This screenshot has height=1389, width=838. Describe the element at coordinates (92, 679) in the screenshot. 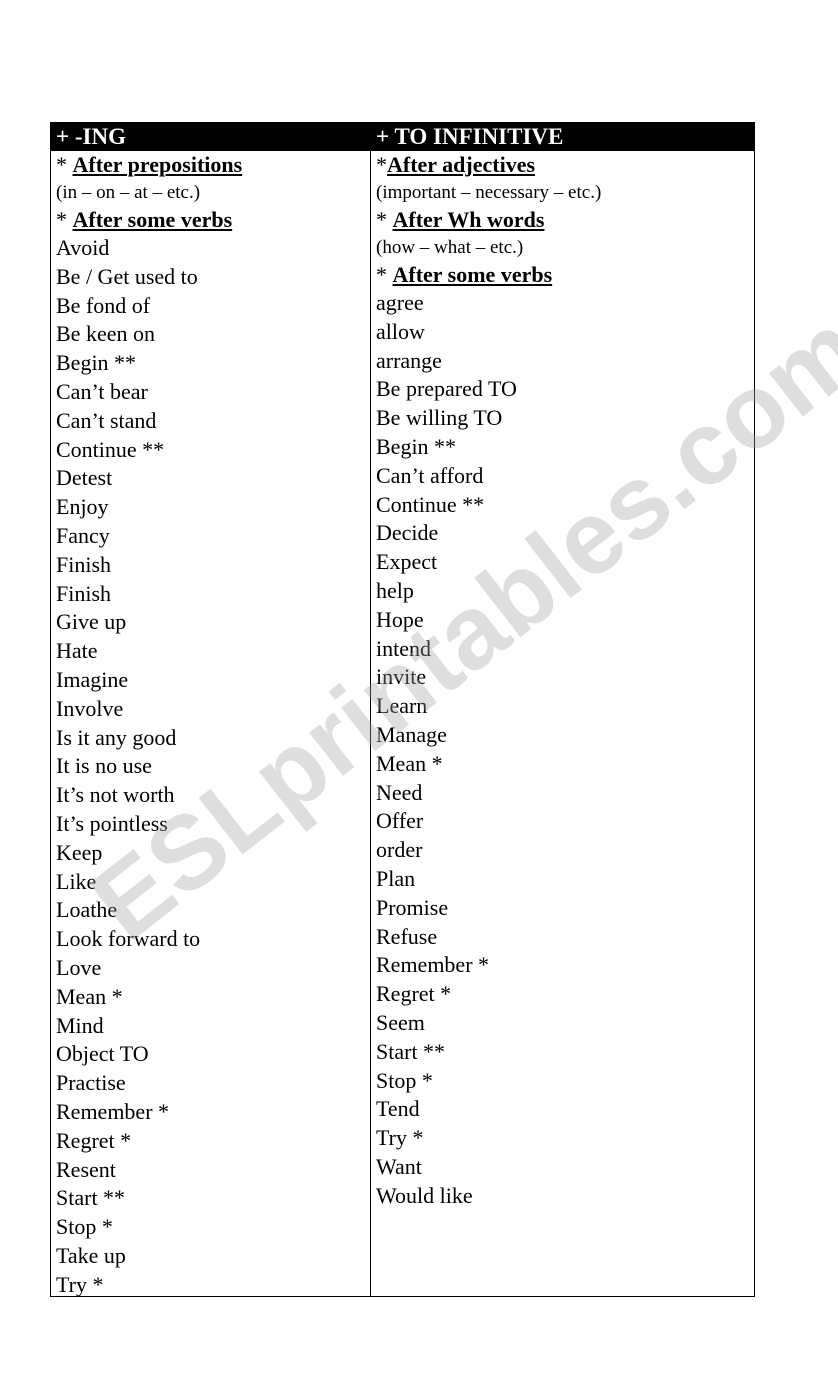

I see `verb-item: Imagine` at that location.